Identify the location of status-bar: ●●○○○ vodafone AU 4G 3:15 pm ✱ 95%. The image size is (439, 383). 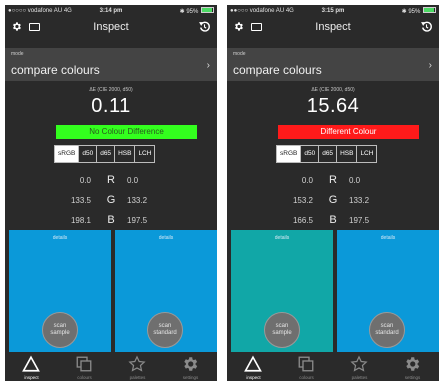
(333, 11).